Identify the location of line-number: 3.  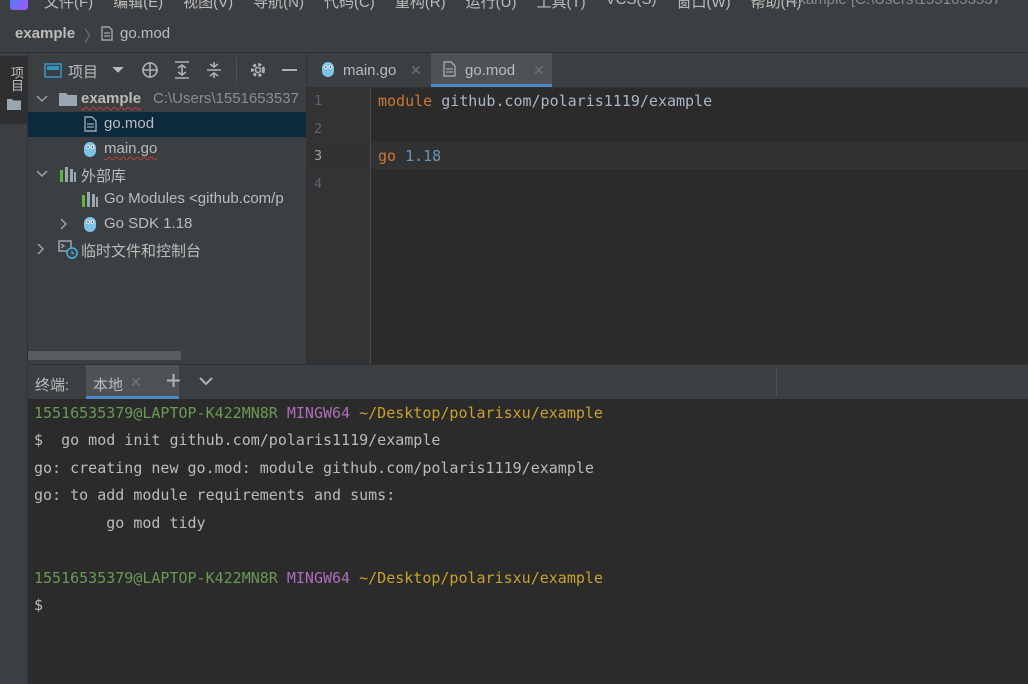
(318, 156).